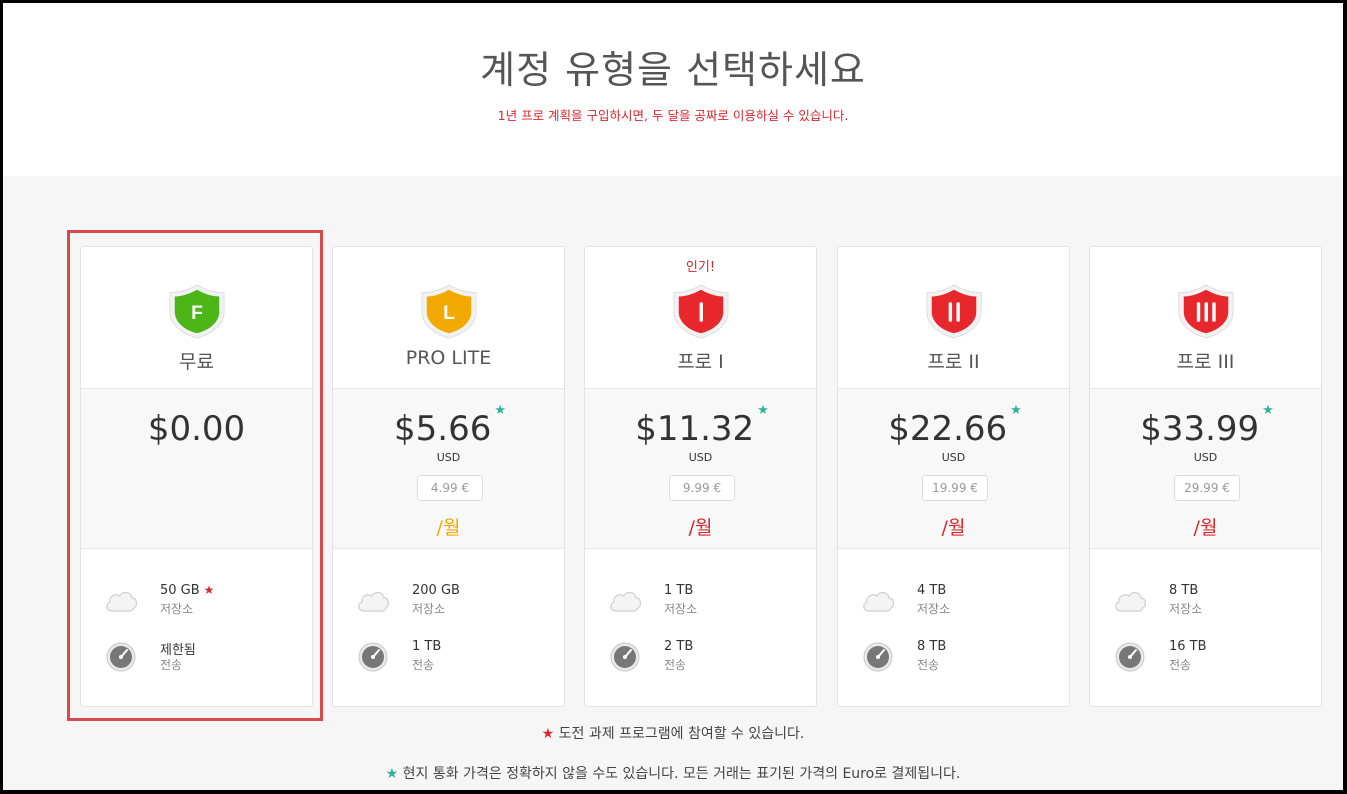 This screenshot has height=794, width=1347. Describe the element at coordinates (953, 628) in the screenshot. I see `plan-features: 4 TB 저장소 8 TB 전송` at that location.